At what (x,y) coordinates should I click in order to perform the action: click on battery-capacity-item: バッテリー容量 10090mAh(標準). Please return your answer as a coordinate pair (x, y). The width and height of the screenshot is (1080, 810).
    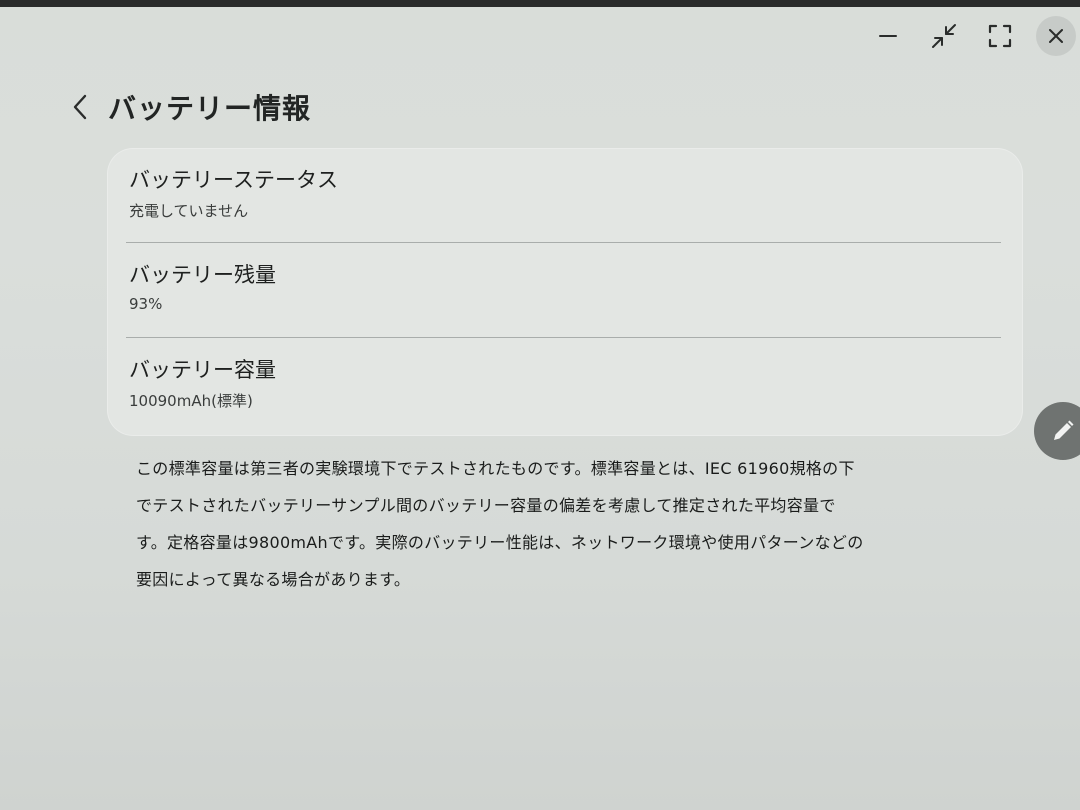
    Looking at the image, I should click on (565, 385).